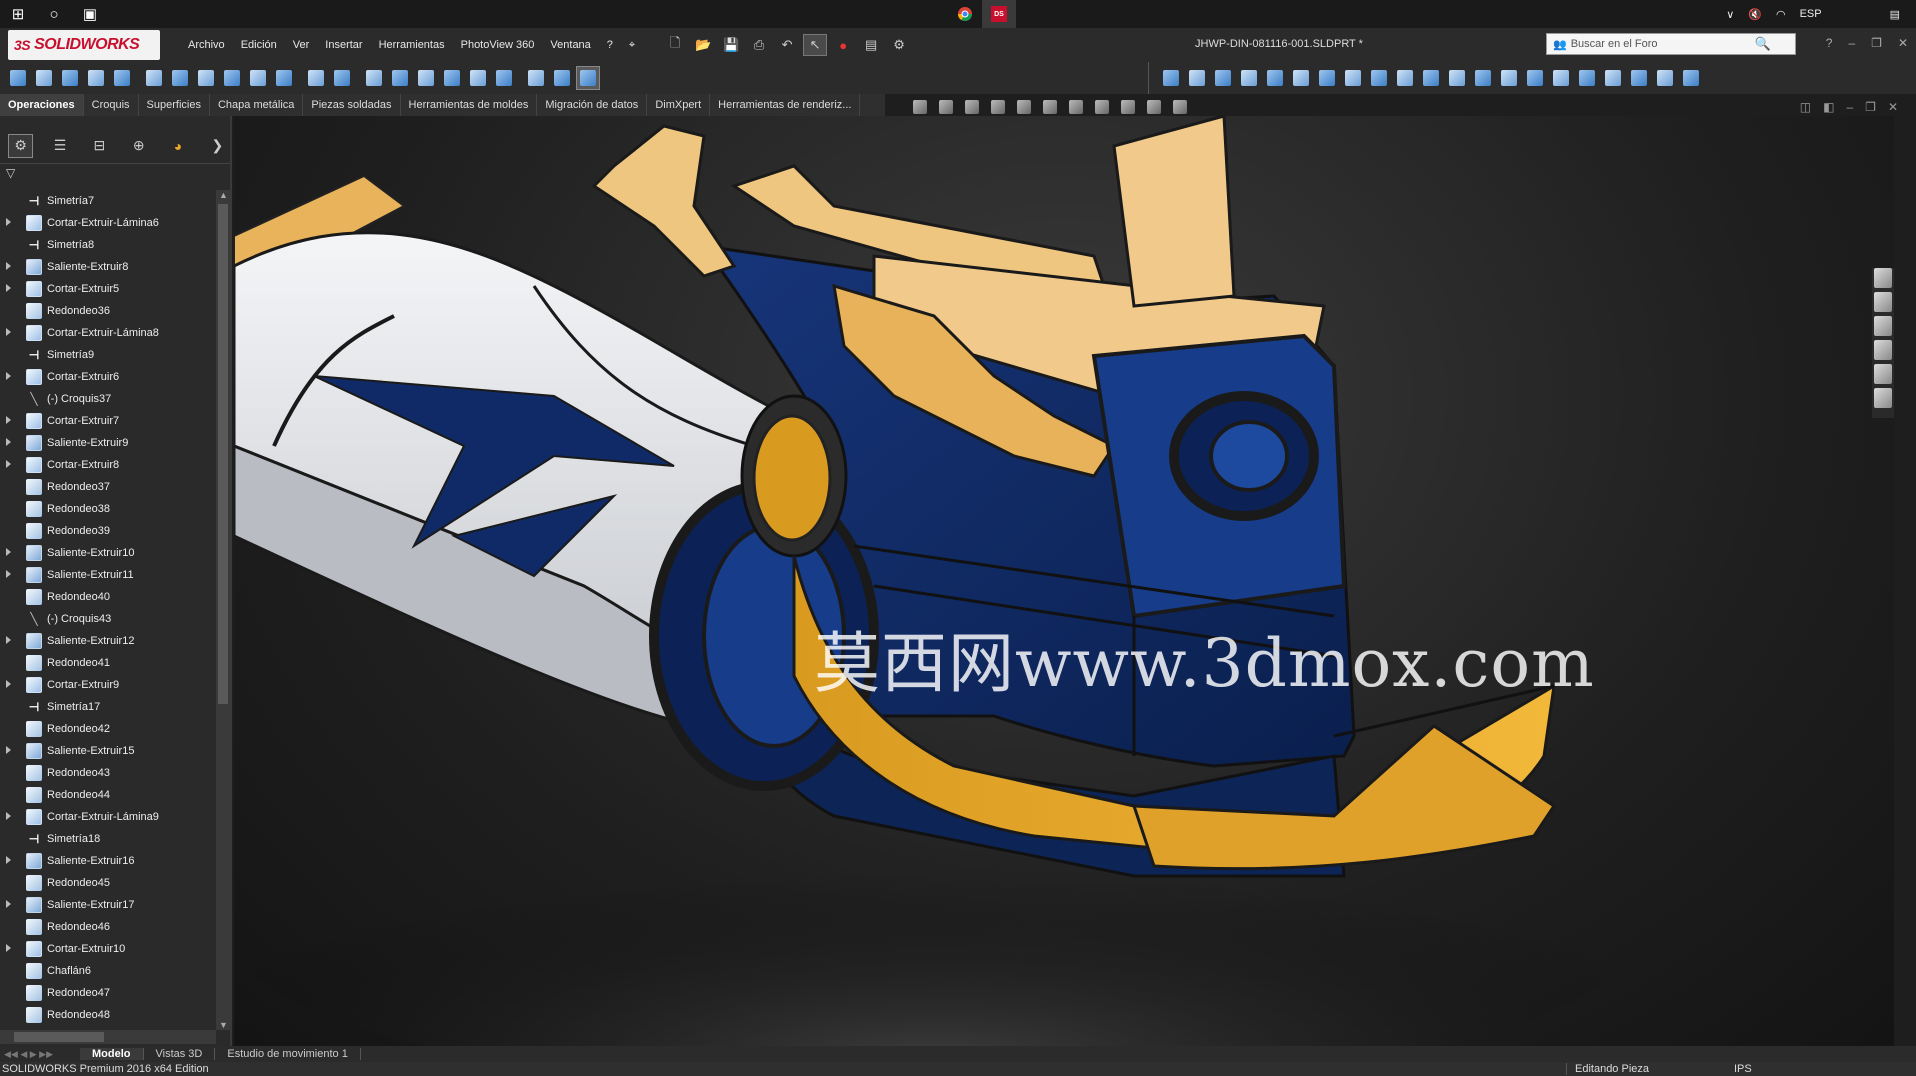 The height and width of the screenshot is (1076, 1916). I want to click on markup-icon, so click(1223, 78).